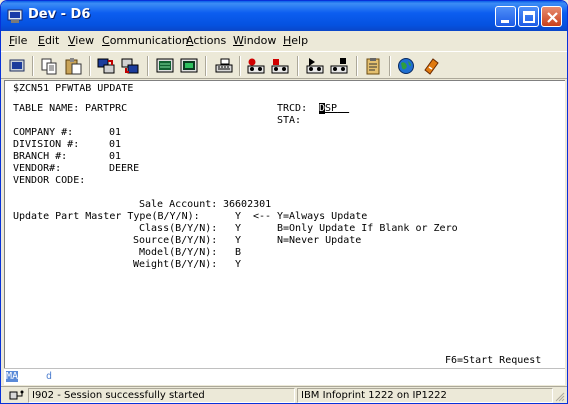 This screenshot has width=568, height=404. Describe the element at coordinates (178, 204) in the screenshot. I see `sale-account-label: Sale Account:` at that location.